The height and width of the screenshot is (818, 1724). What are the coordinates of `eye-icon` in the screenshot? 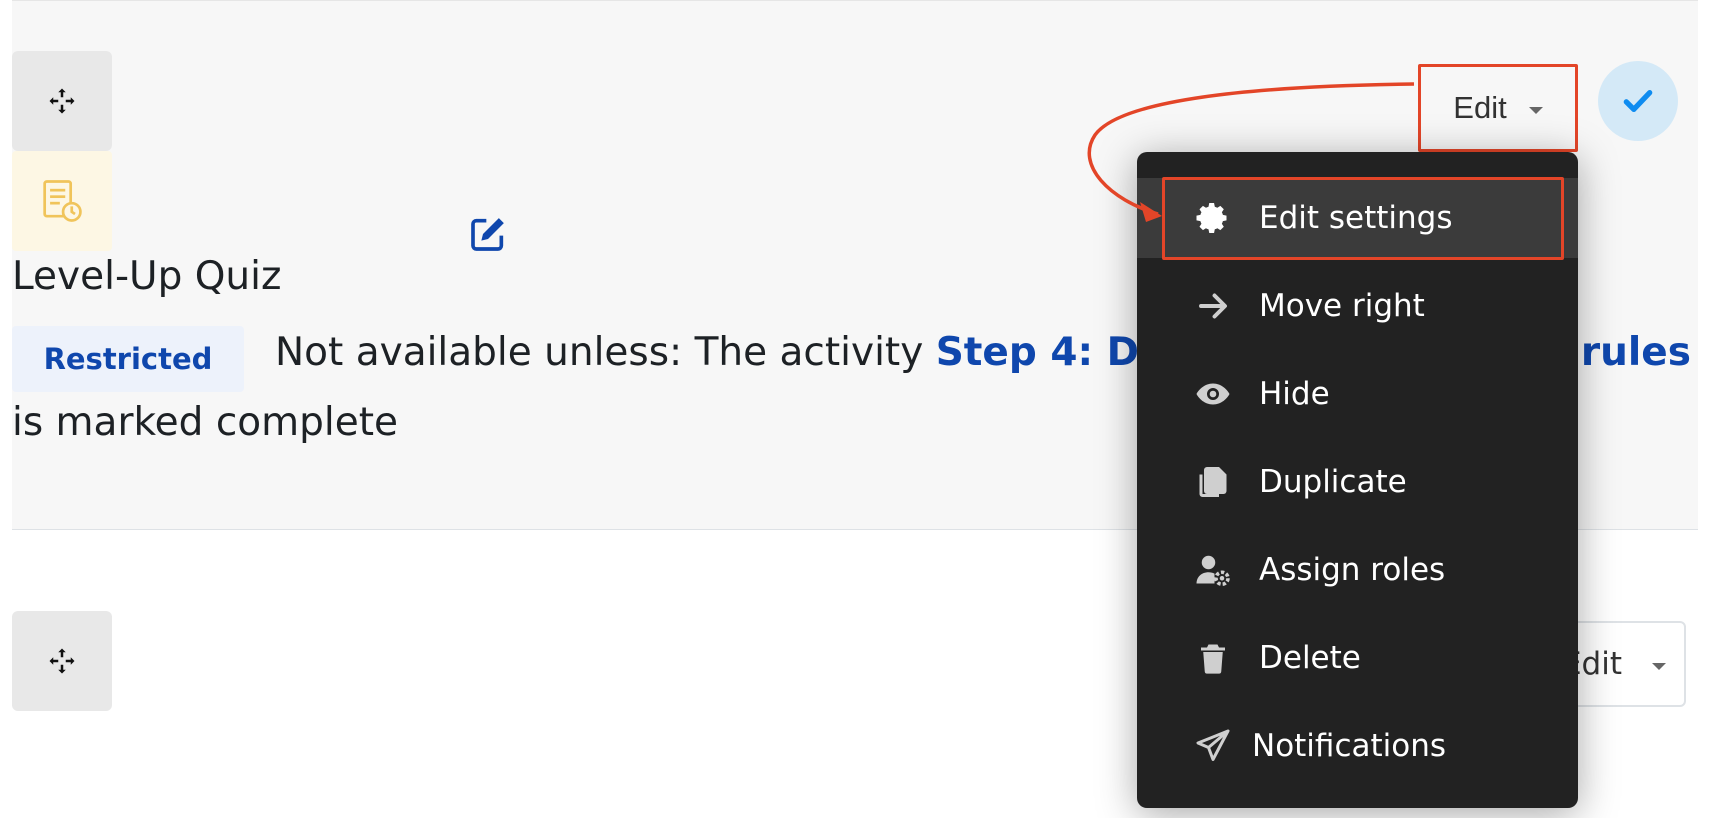 It's located at (1213, 394).